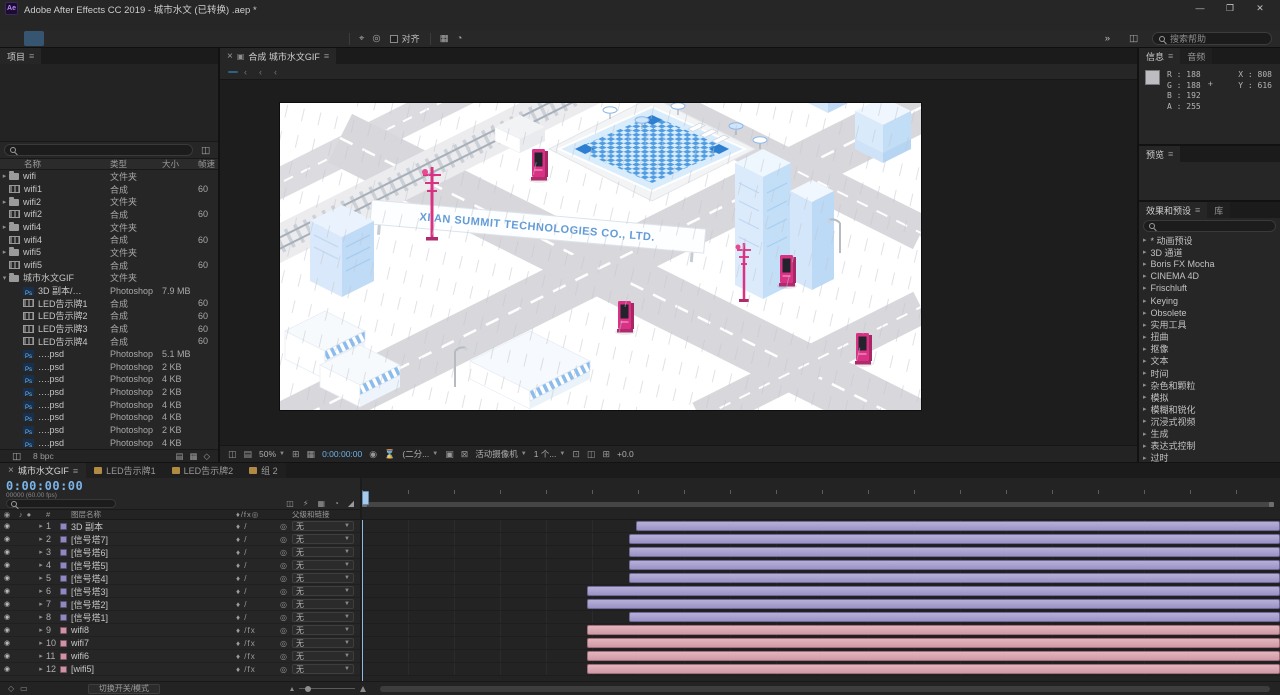 Image resolution: width=1280 pixels, height=695 pixels. What do you see at coordinates (16, 456) in the screenshot?
I see `project-settings-icon: ◫` at bounding box center [16, 456].